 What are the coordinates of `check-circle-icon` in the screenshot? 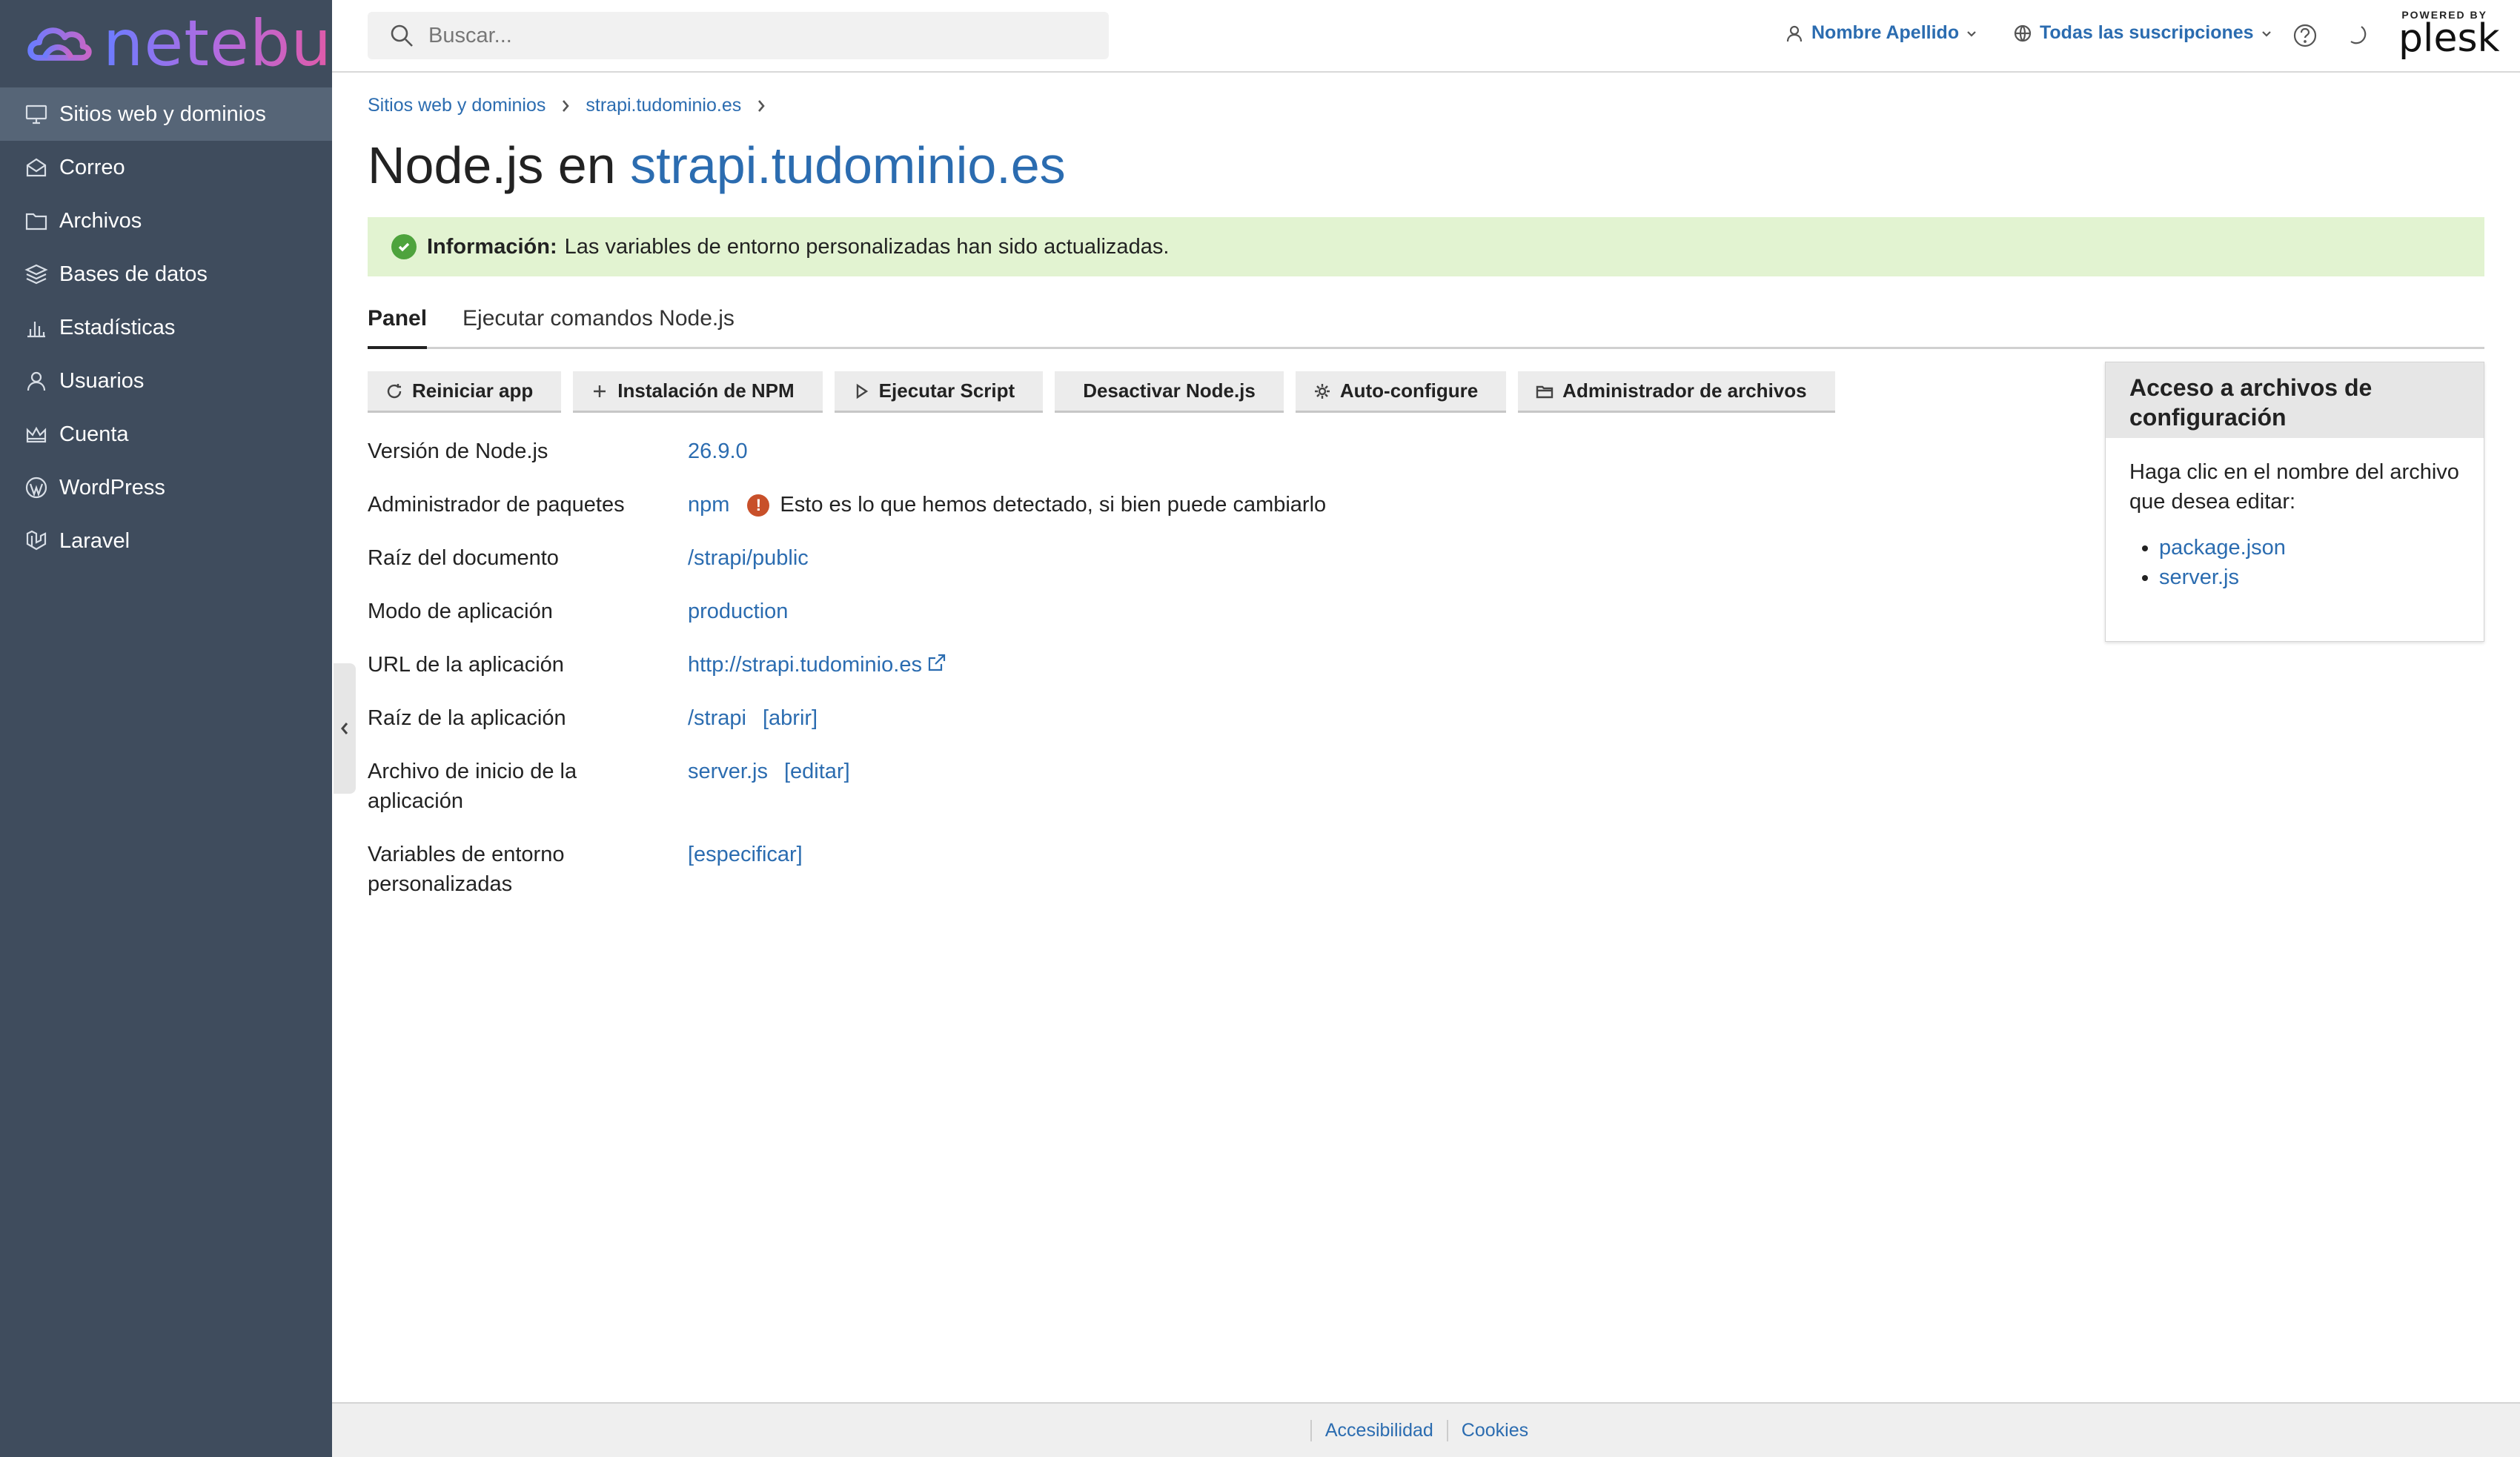 It's located at (404, 246).